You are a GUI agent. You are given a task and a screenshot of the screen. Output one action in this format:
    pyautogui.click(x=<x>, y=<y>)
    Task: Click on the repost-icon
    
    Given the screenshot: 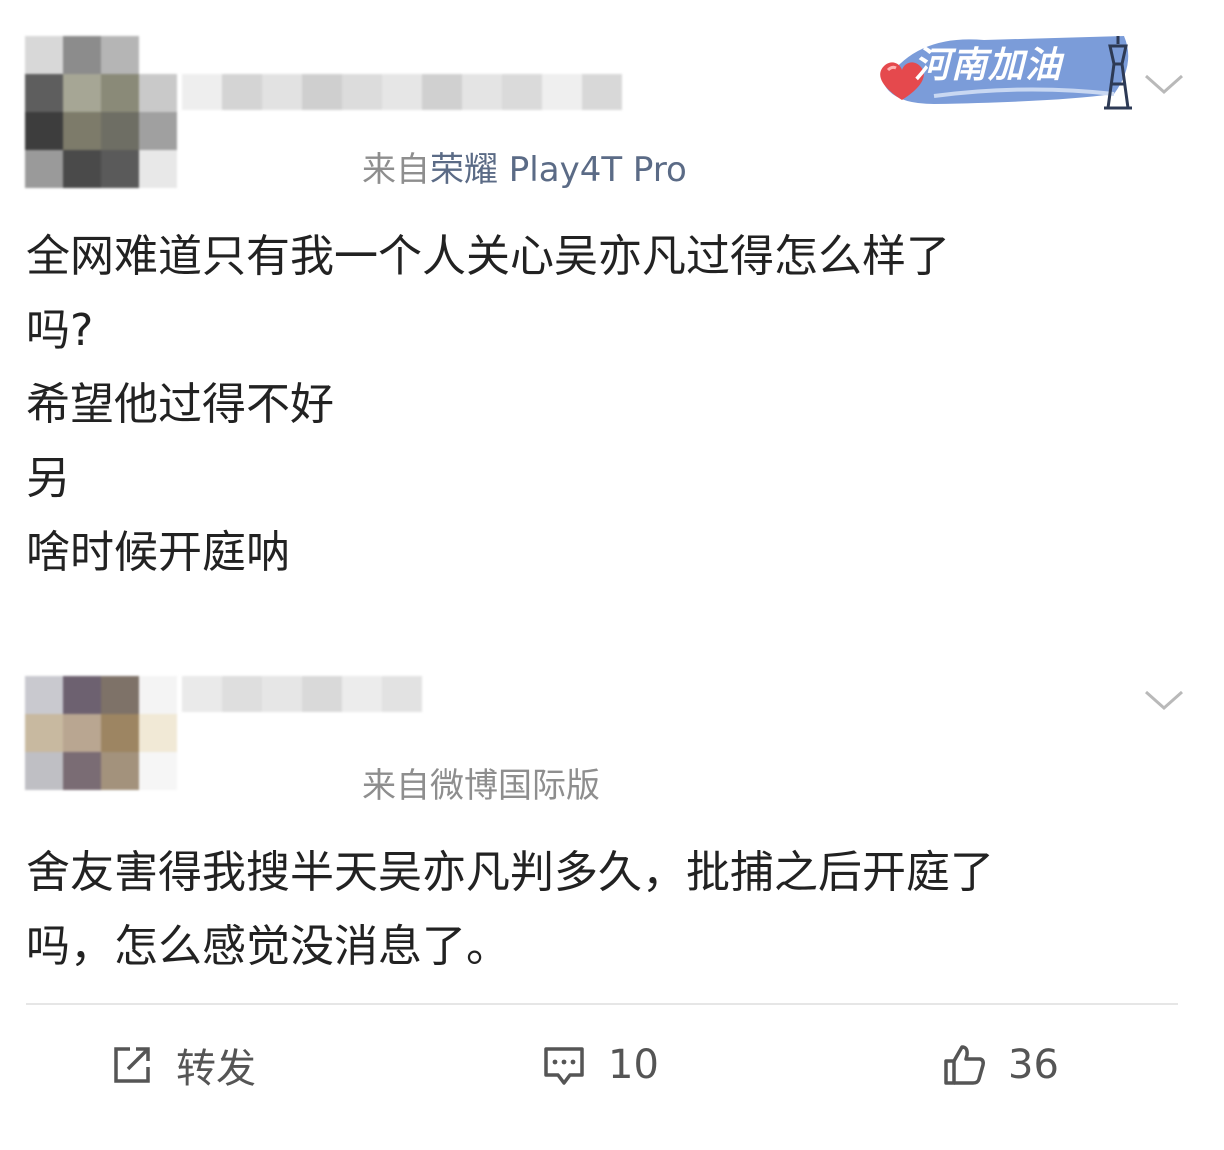 What is the action you would take?
    pyautogui.click(x=132, y=1065)
    